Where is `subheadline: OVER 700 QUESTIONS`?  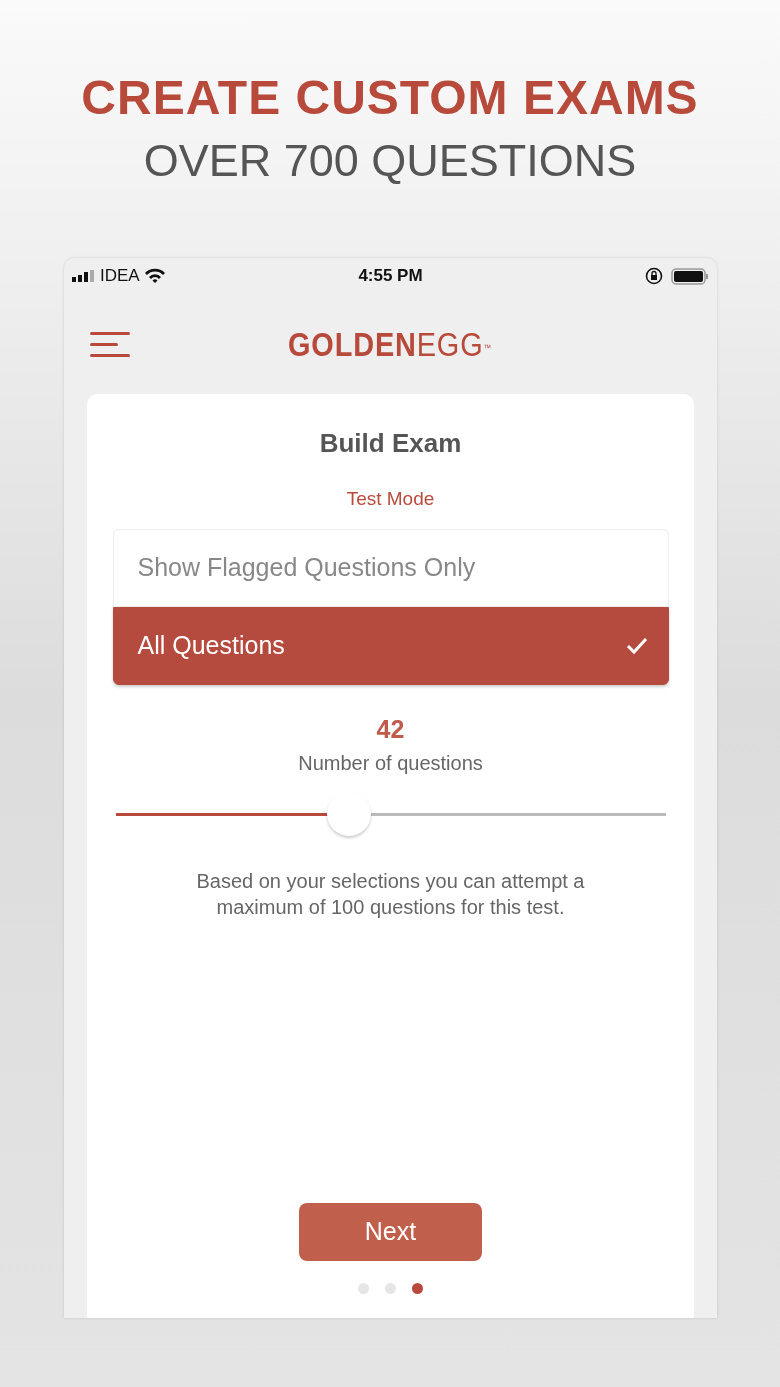 subheadline: OVER 700 QUESTIONS is located at coordinates (390, 160).